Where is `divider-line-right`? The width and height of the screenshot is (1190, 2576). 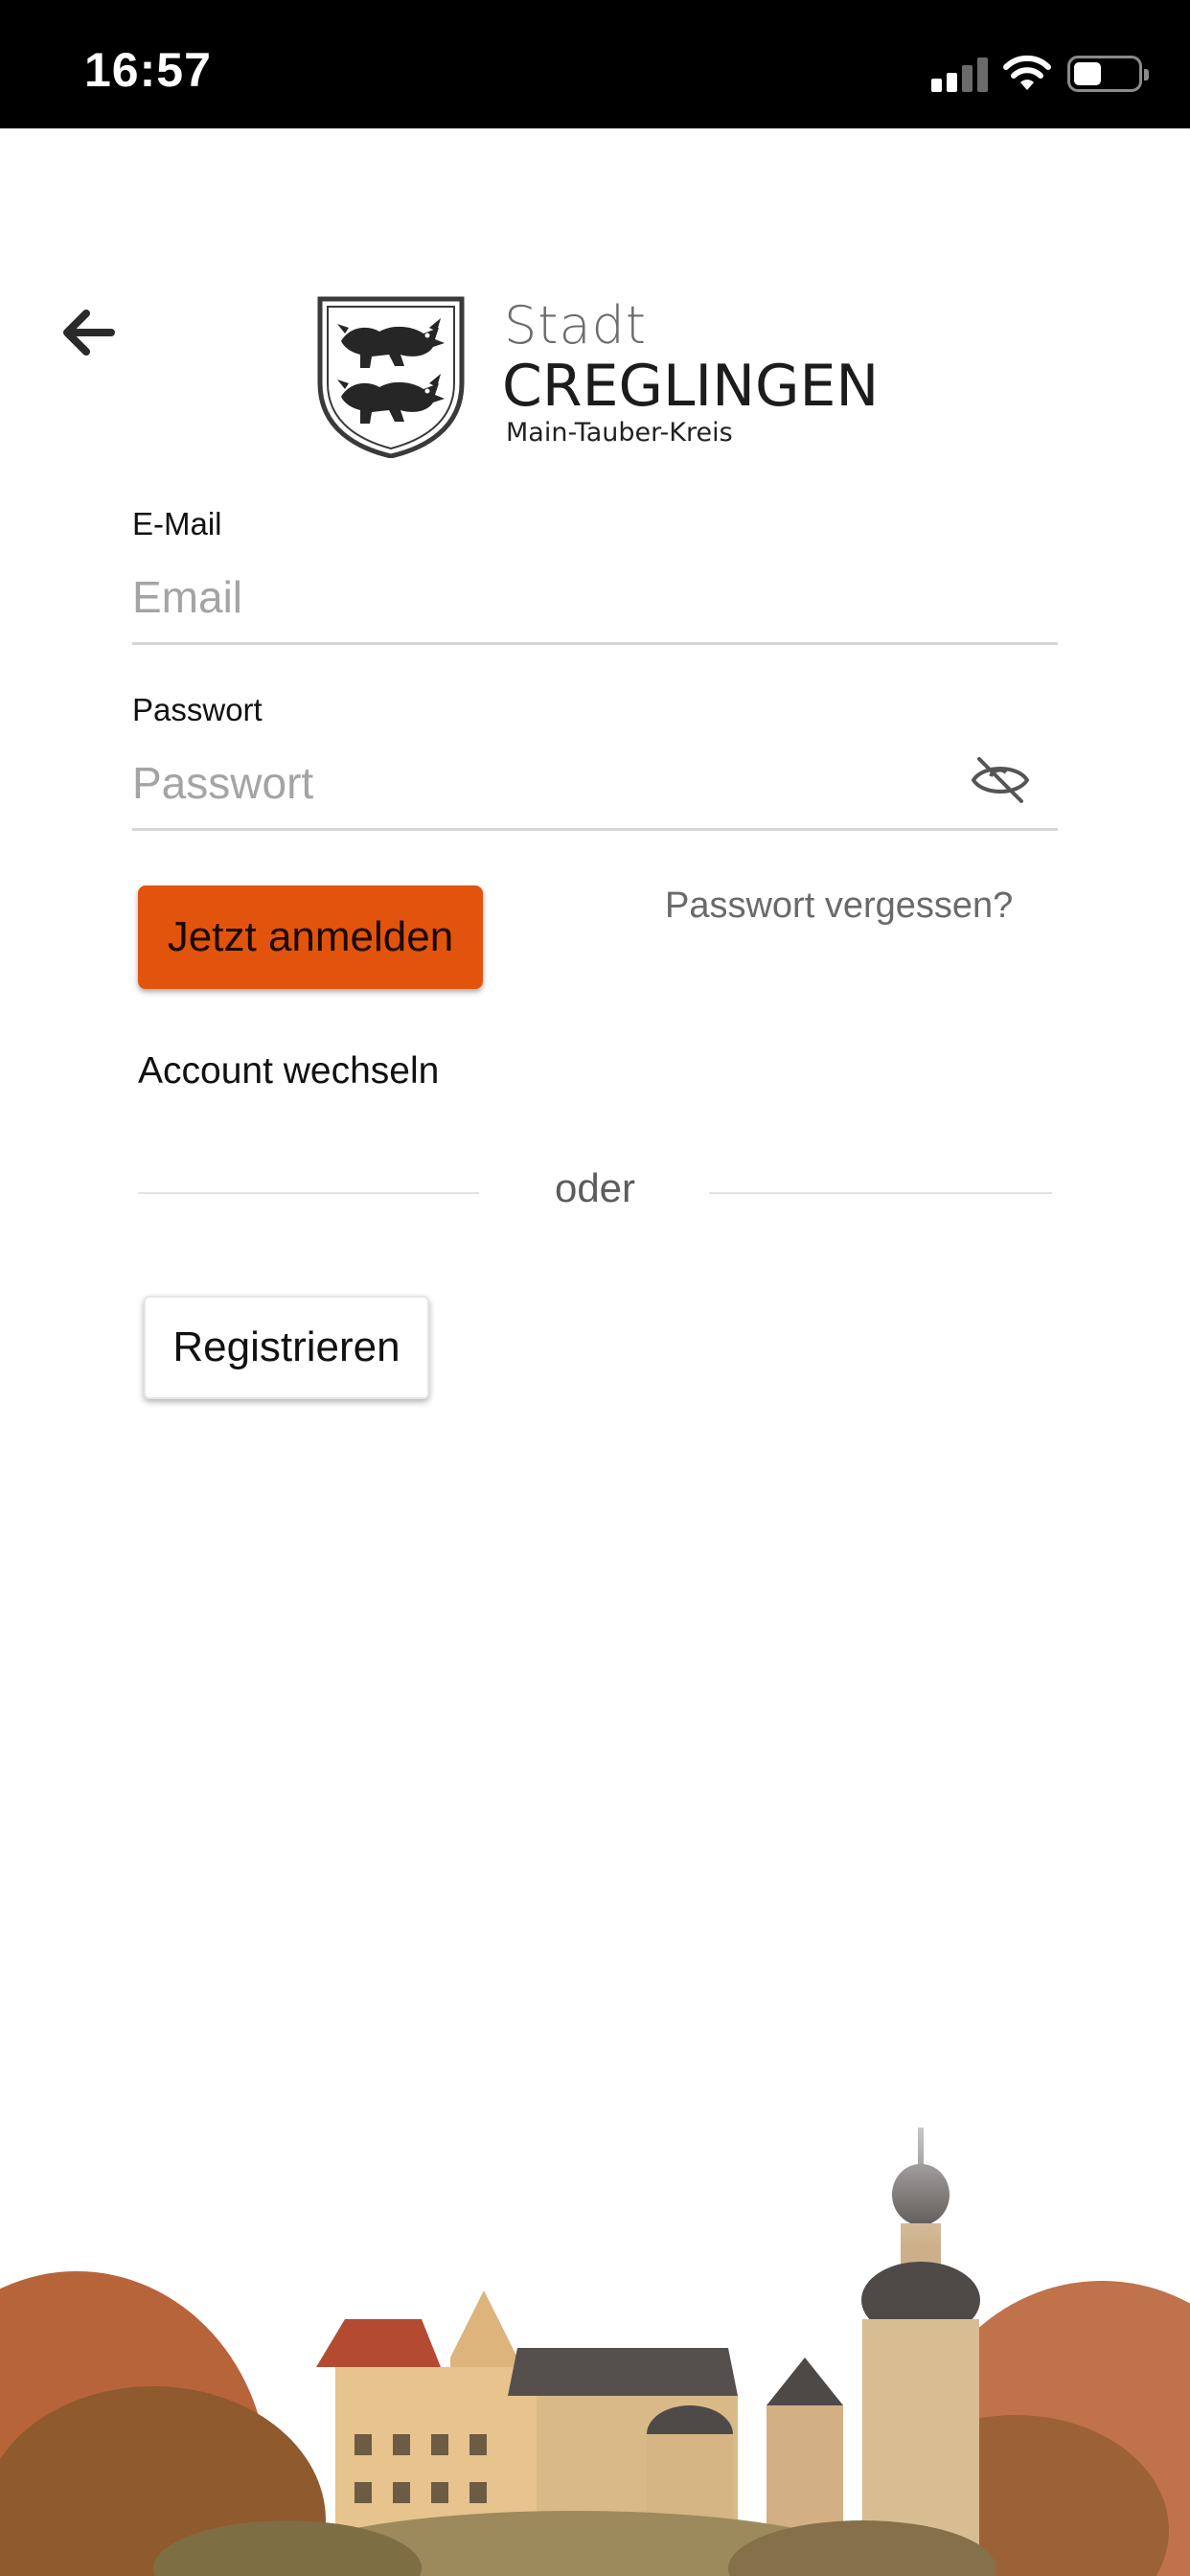 divider-line-right is located at coordinates (881, 1193).